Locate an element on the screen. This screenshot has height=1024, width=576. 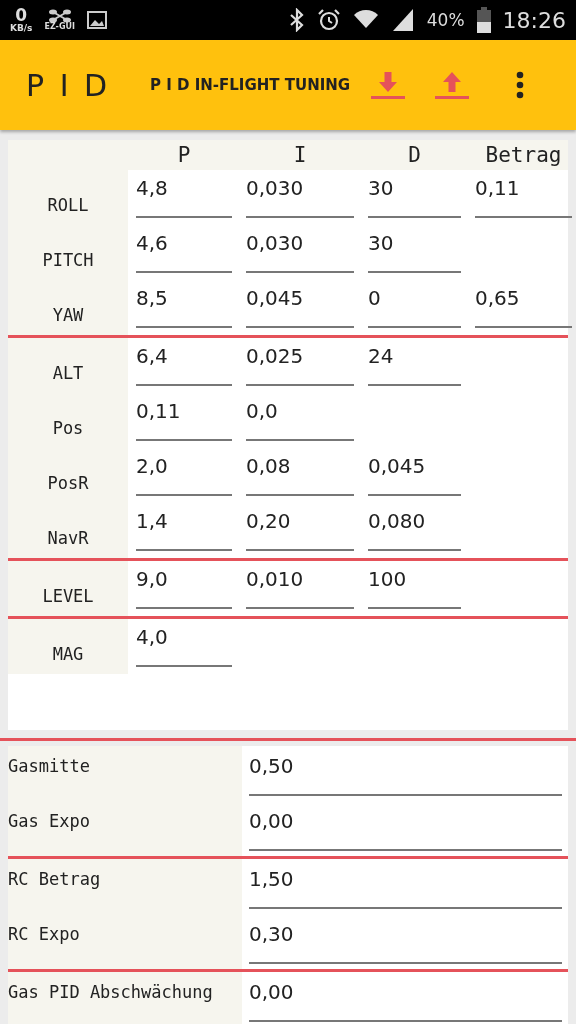
speed-unit: KB/s is located at coordinates (21, 28).